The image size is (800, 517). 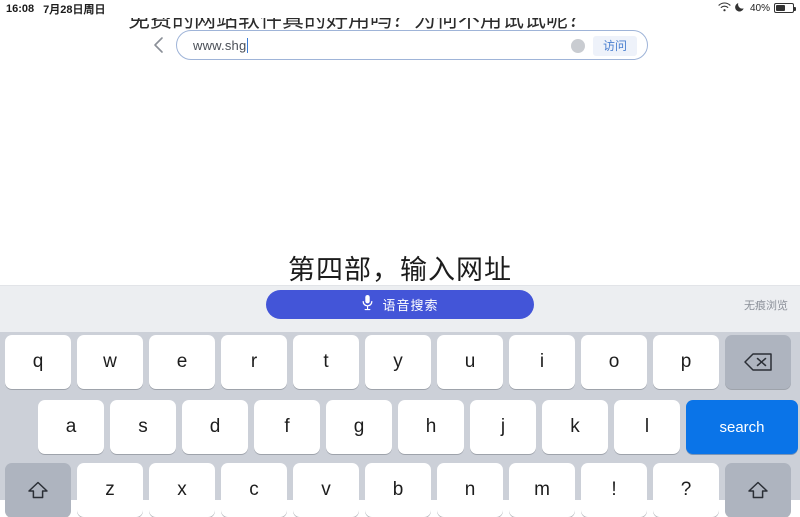 I want to click on key-l-label: l, so click(x=647, y=426).